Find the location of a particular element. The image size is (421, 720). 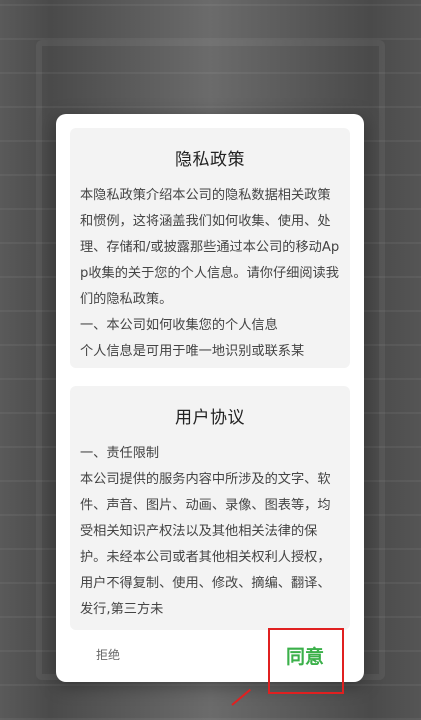

reject-button: 拒绝 is located at coordinates (108, 654).